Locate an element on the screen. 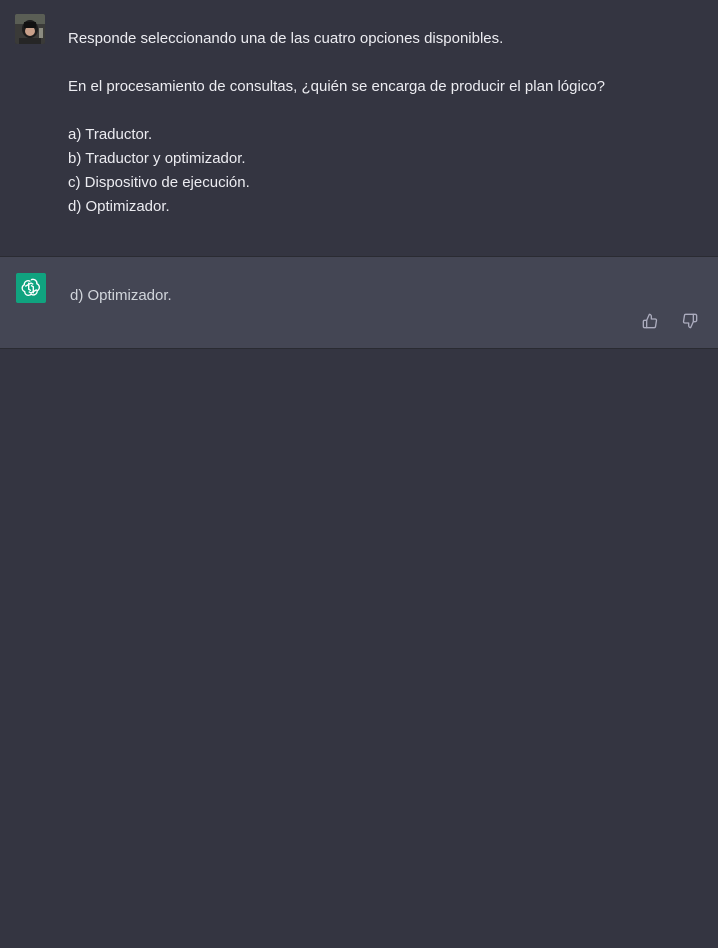  assistant-message-text: d) Optimizador. is located at coordinates (121, 295).